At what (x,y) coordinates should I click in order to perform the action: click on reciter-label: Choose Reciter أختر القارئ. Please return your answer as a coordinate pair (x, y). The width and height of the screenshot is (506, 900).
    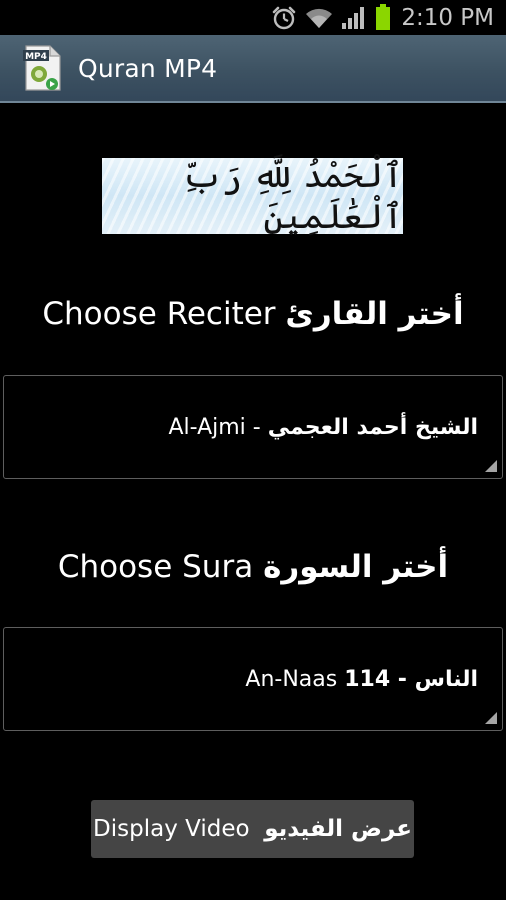
    Looking at the image, I should click on (253, 314).